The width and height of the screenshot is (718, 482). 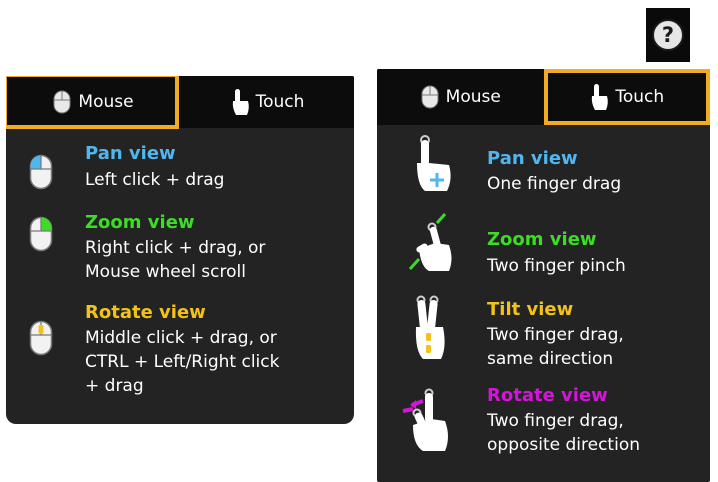 What do you see at coordinates (175, 248) in the screenshot?
I see `item-desc-line: Right click + drag, or` at bounding box center [175, 248].